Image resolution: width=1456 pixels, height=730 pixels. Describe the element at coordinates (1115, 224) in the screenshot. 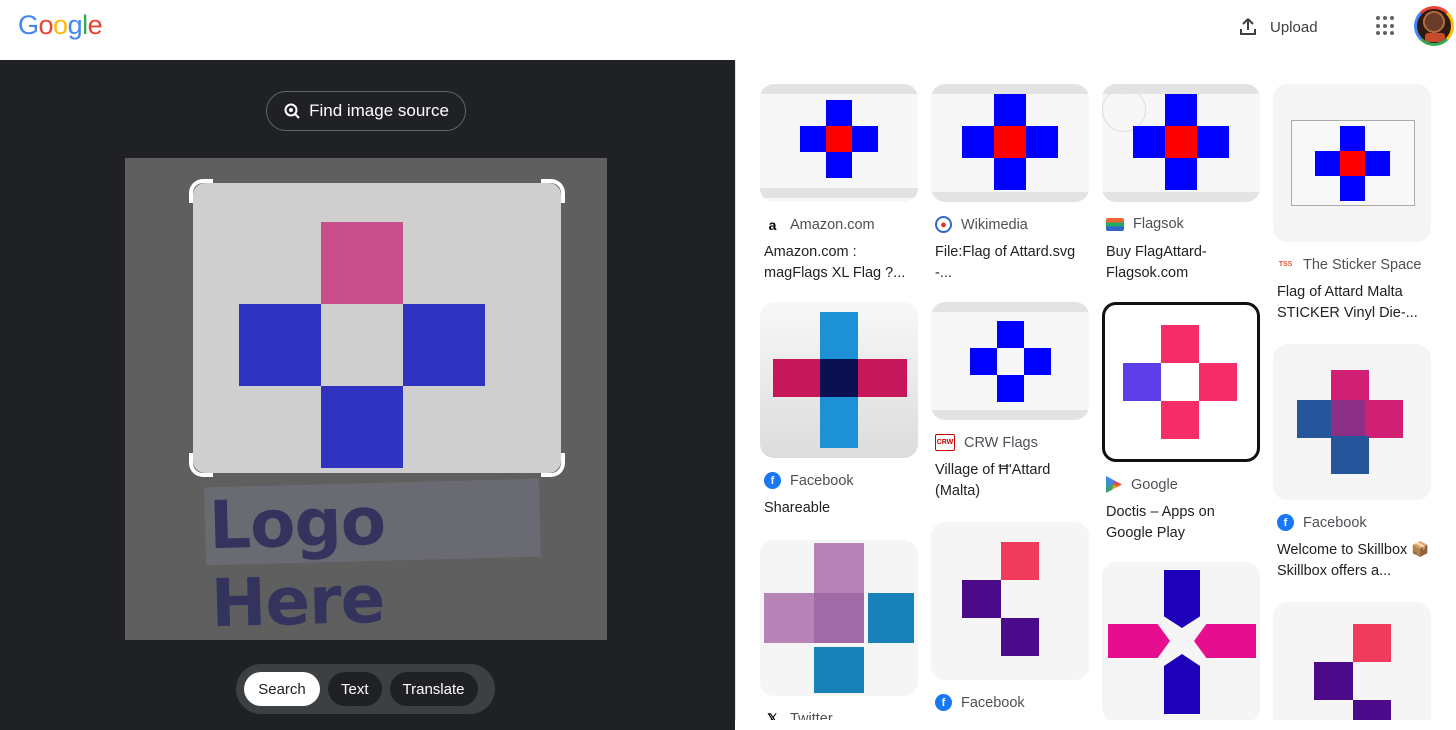

I see `flagsok-icon` at that location.